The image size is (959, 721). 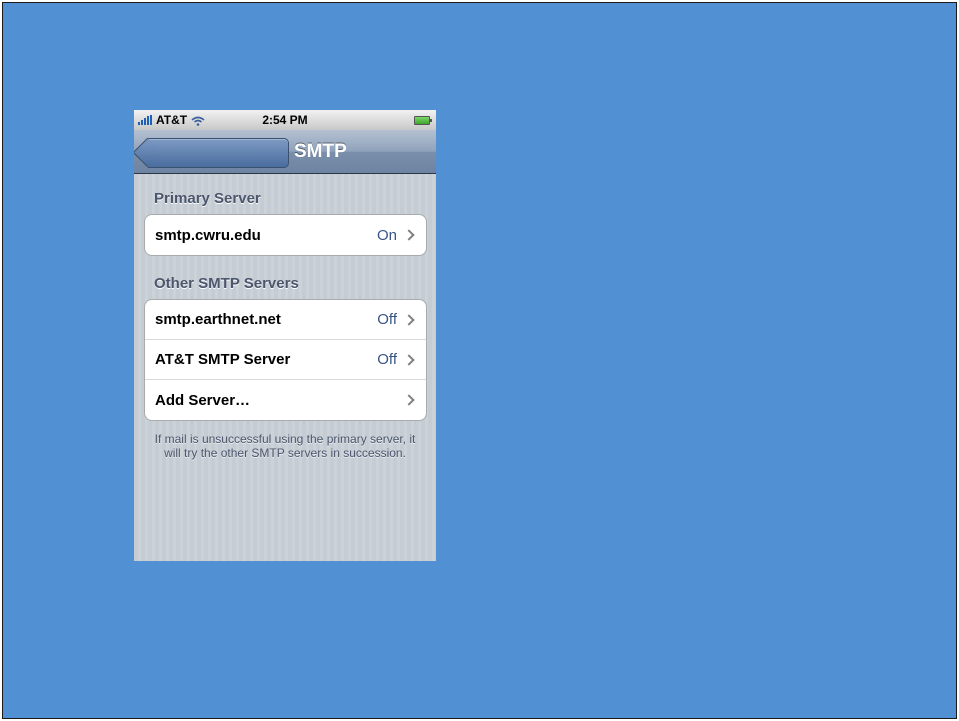 I want to click on primary-server-group: smtp.cwru.edu On, so click(x=285, y=235).